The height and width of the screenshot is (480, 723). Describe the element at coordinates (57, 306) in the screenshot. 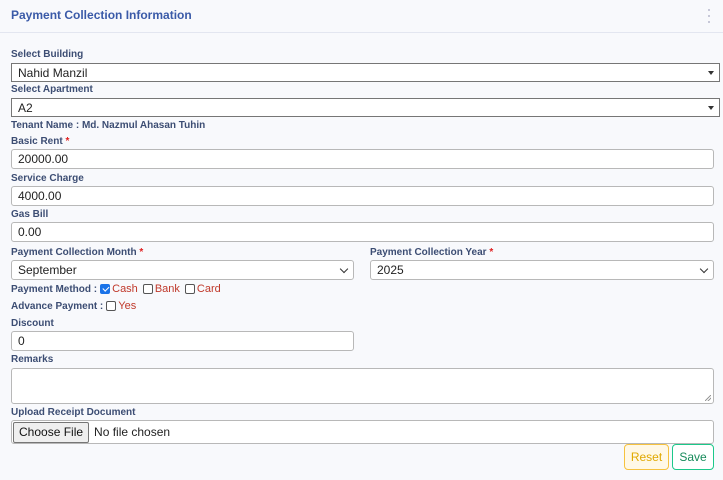

I see `advance-payment-label: Advance Payment :` at that location.